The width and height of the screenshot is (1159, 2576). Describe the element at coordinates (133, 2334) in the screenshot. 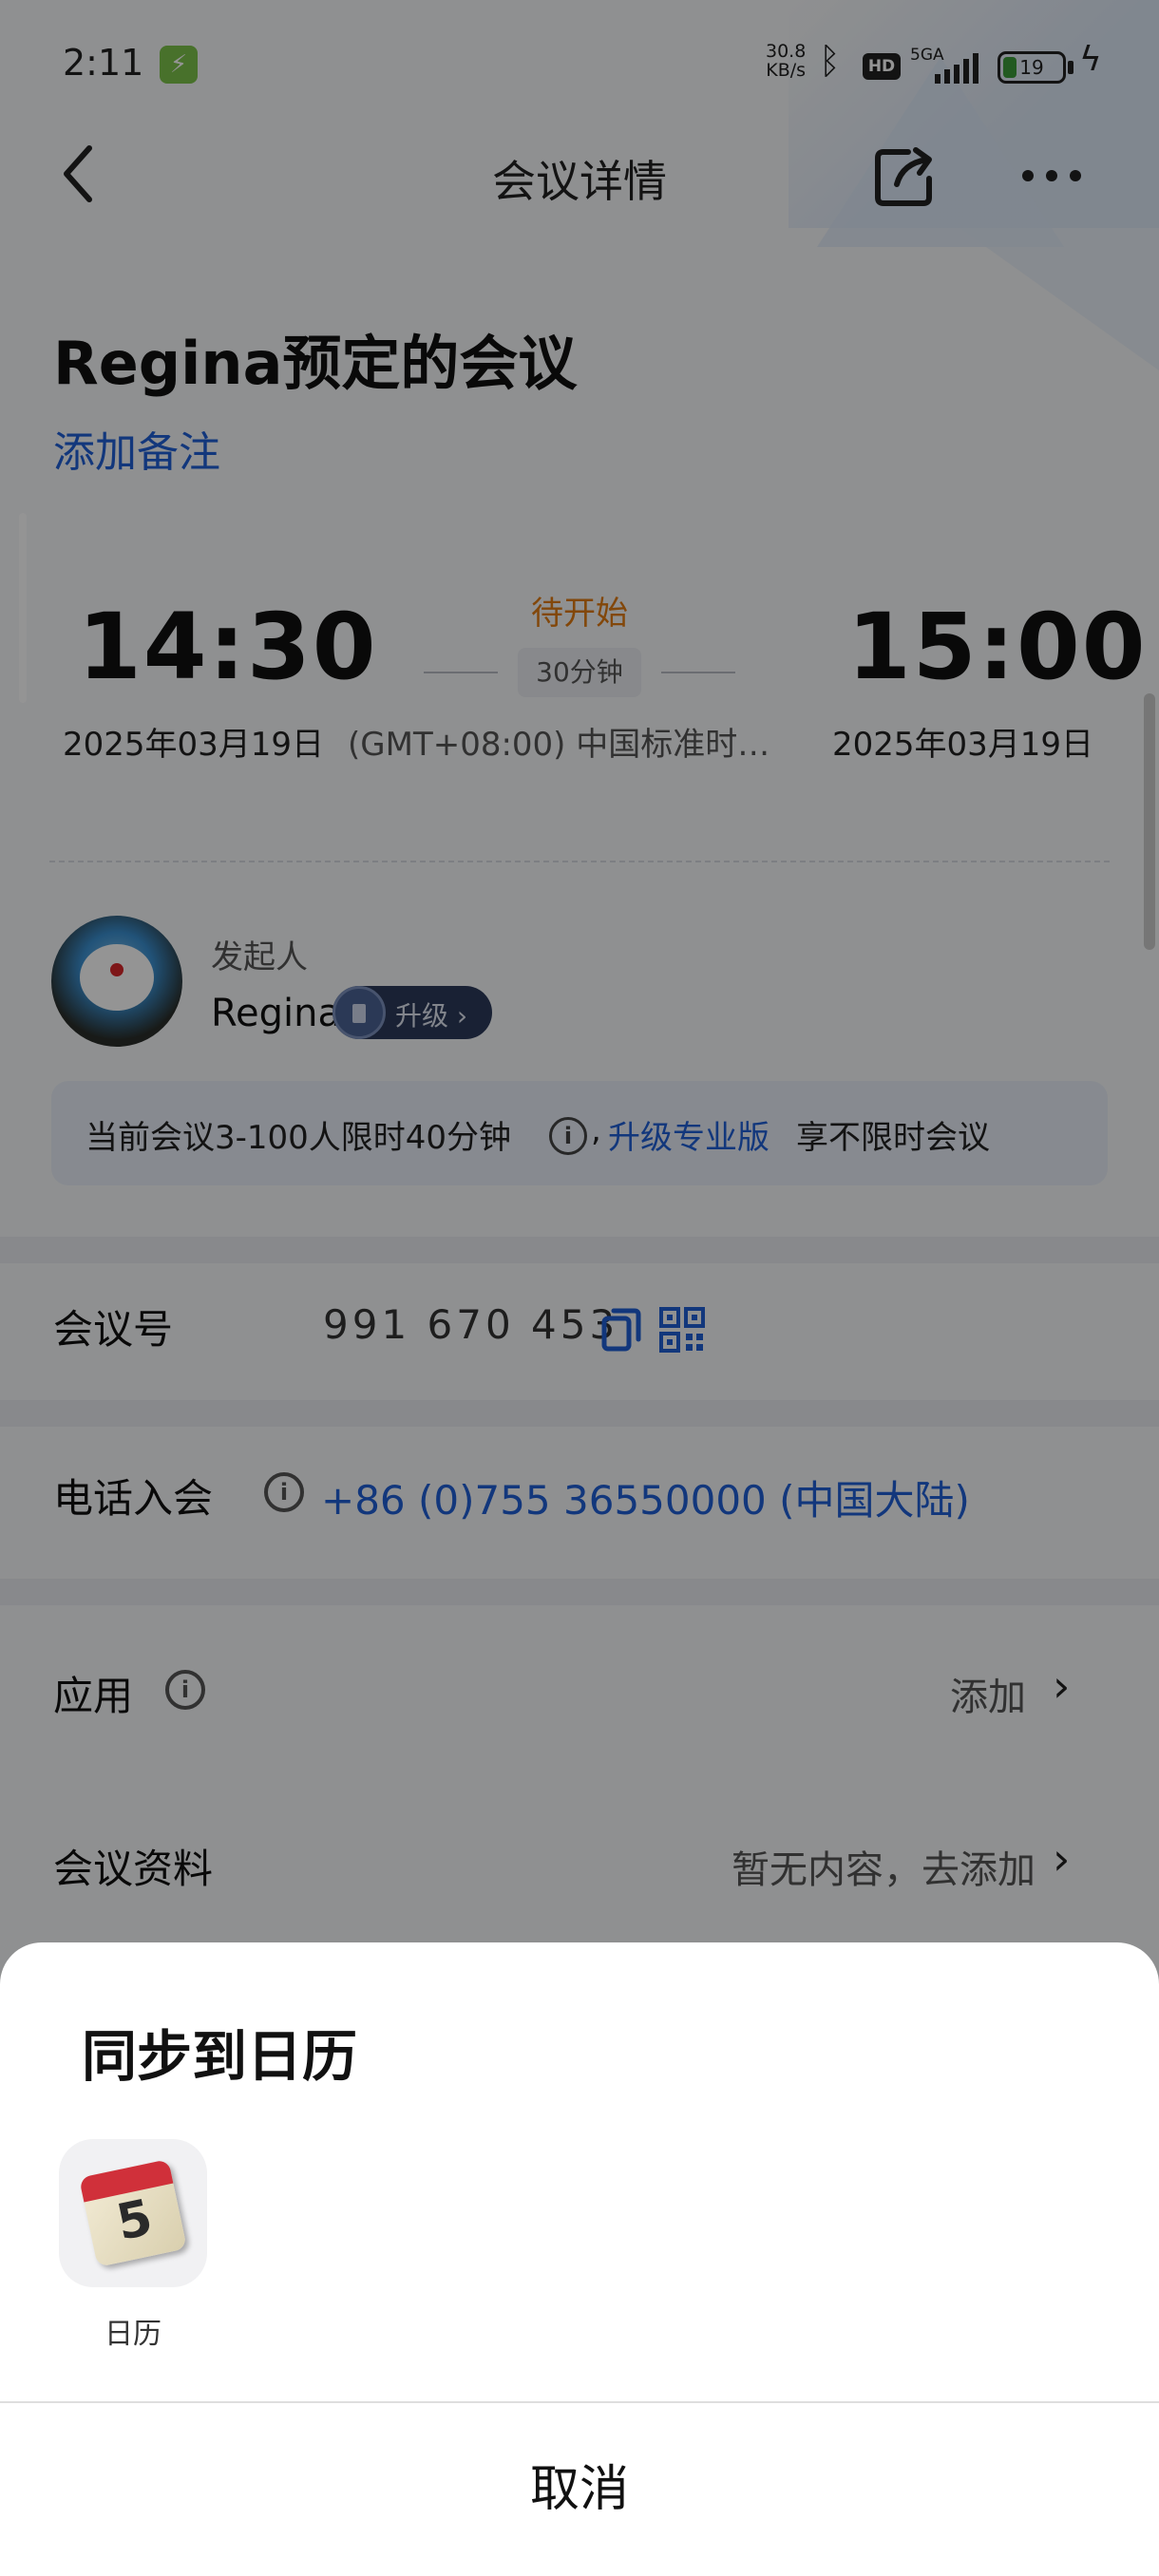

I see `calendar-app-label: 日历` at that location.